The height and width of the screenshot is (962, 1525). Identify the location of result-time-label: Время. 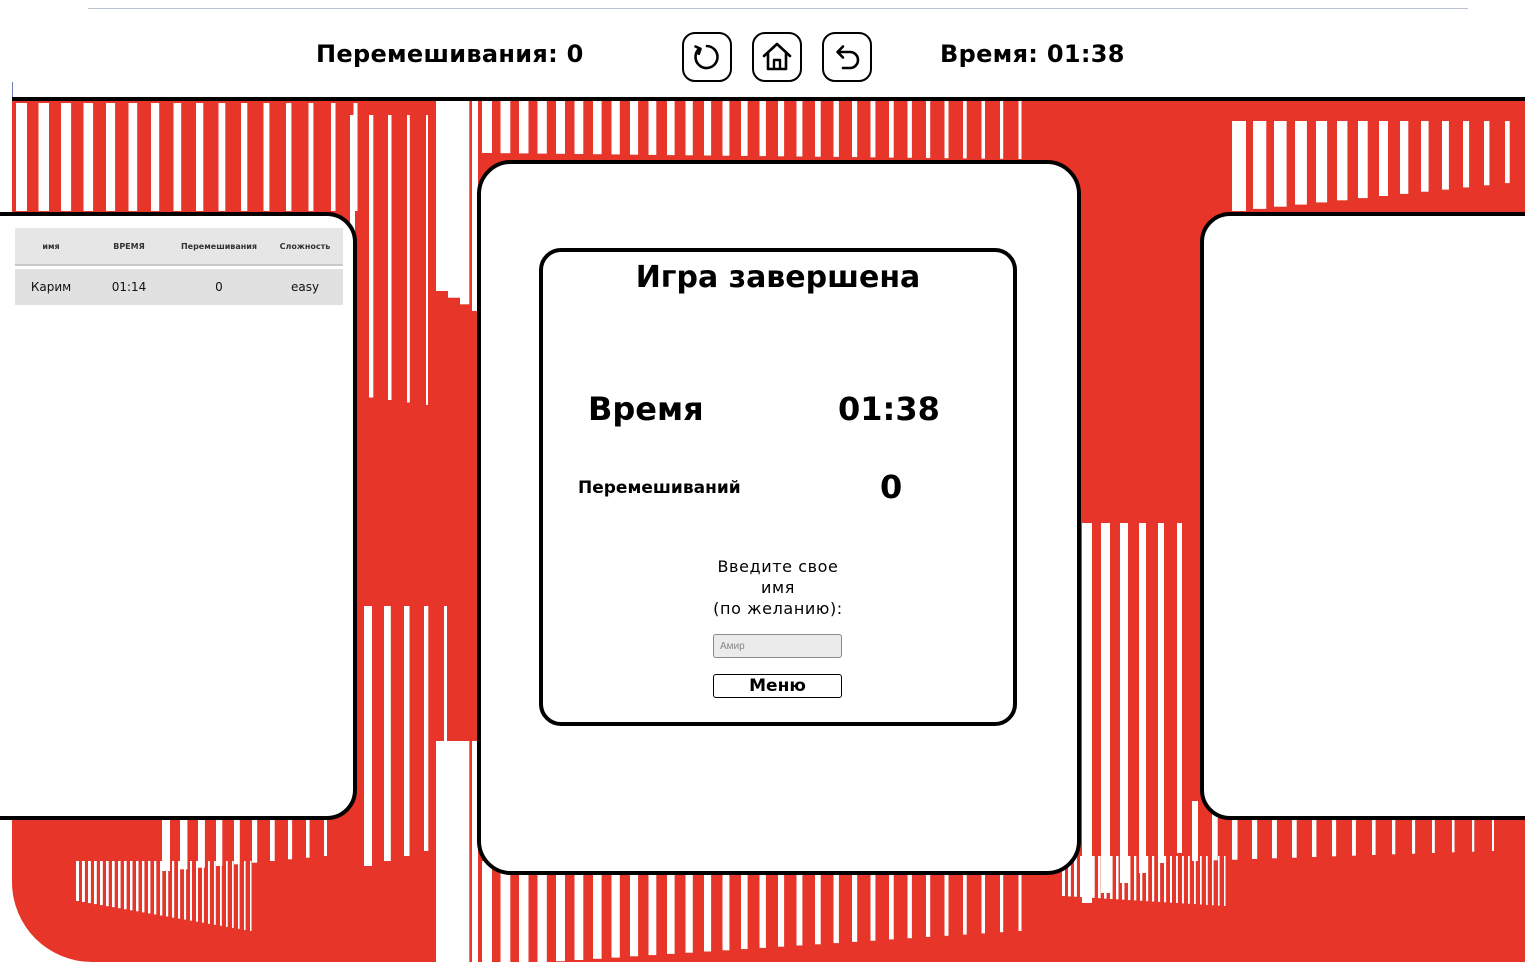
(646, 409).